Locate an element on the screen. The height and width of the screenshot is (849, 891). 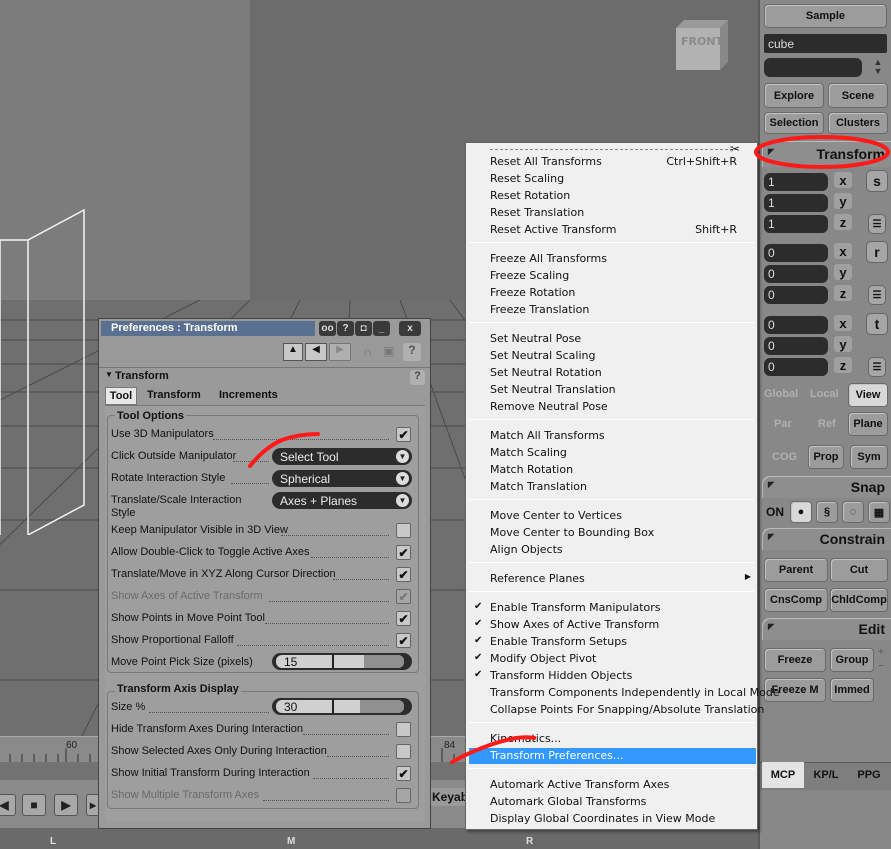
tab-tool: Tool is located at coordinates (121, 396).